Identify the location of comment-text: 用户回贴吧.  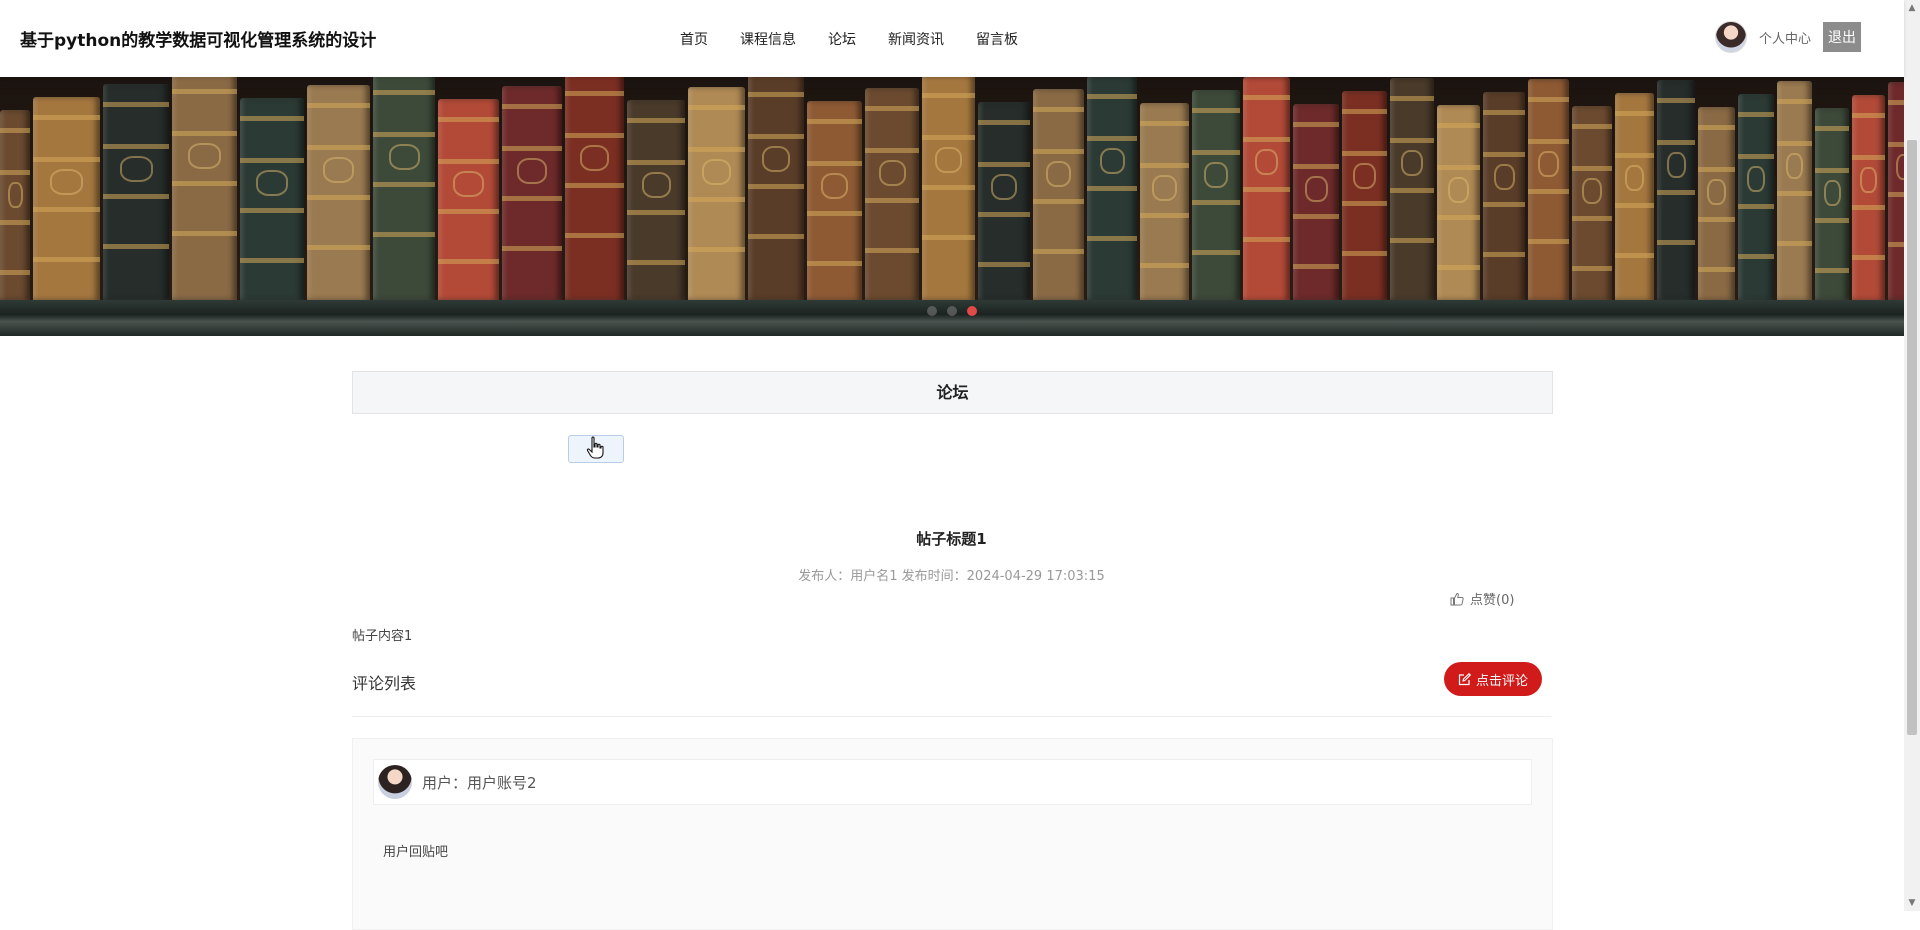
(416, 852).